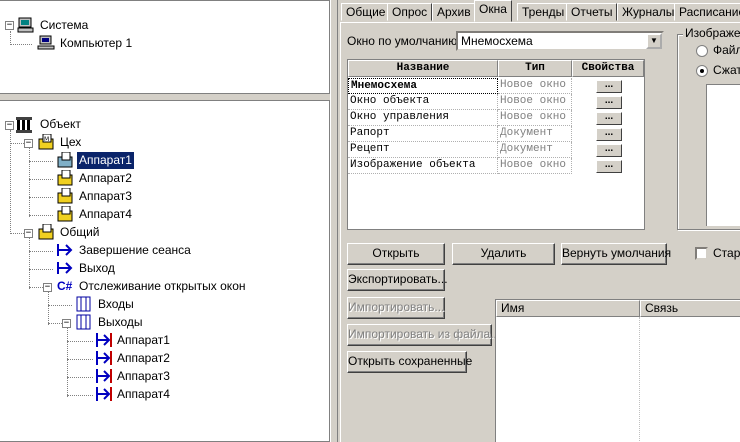 The height and width of the screenshot is (442, 740). What do you see at coordinates (701, 253) in the screenshot?
I see `start-checkbox` at bounding box center [701, 253].